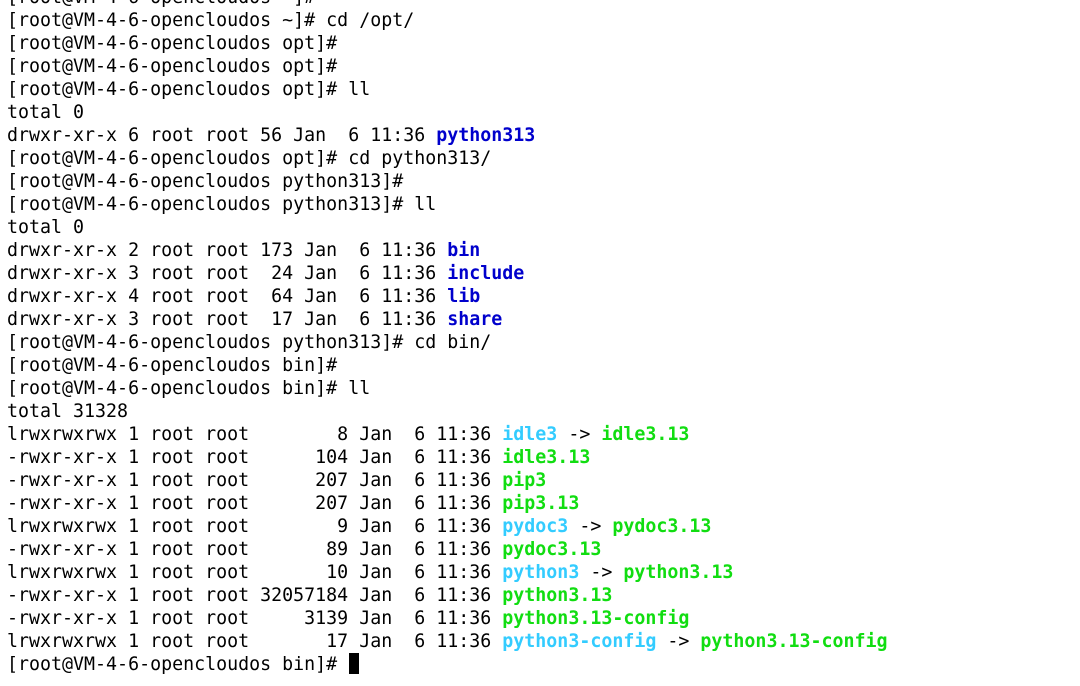 The width and height of the screenshot is (1080, 686). I want to click on terminal-text: lrwxrwxrwx 1 root root 10 Jan 6 11:36, so click(255, 572).